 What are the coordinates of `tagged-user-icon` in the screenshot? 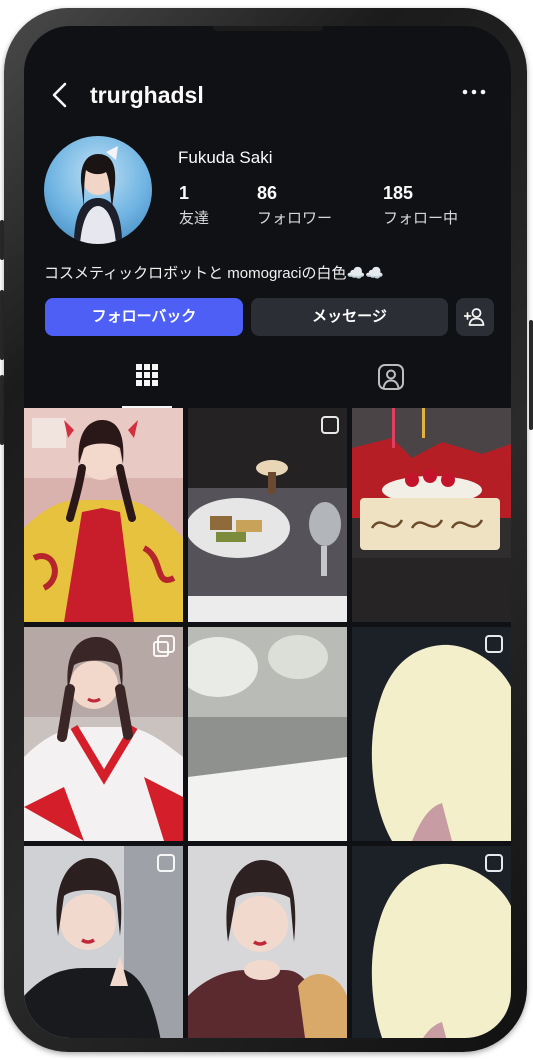 It's located at (391, 377).